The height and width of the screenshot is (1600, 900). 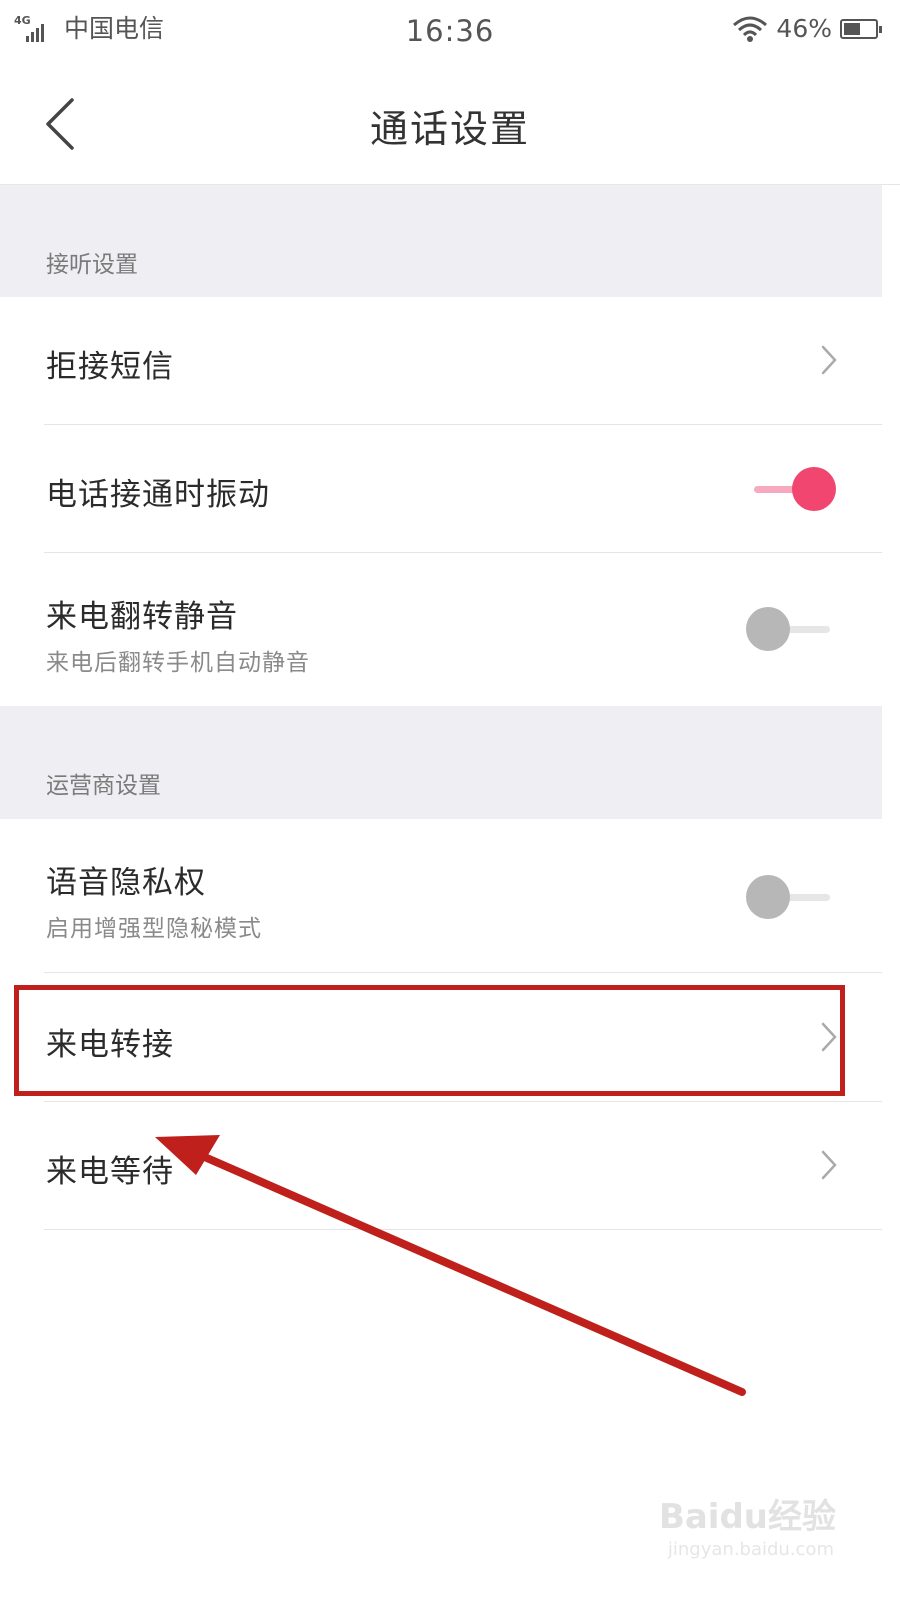 I want to click on row-label: 来电等待, so click(x=110, y=1172).